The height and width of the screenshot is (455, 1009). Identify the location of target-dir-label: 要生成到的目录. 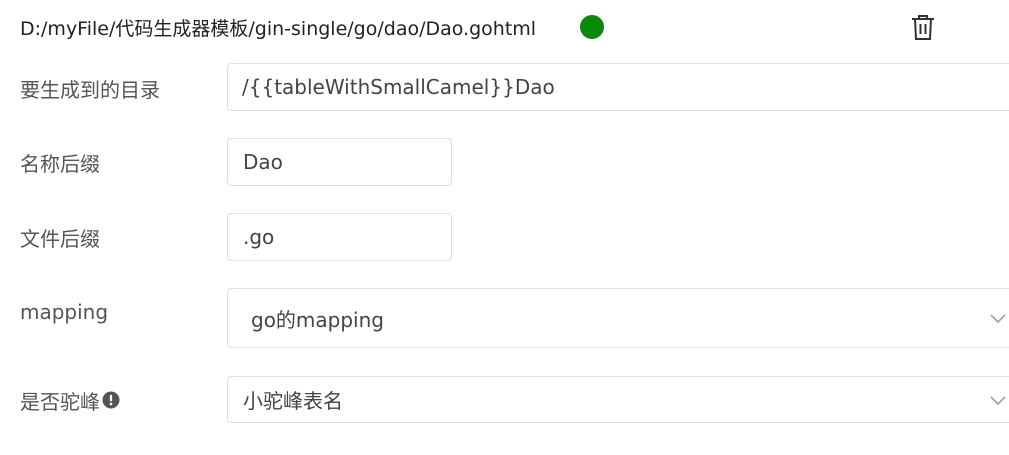
(90, 88).